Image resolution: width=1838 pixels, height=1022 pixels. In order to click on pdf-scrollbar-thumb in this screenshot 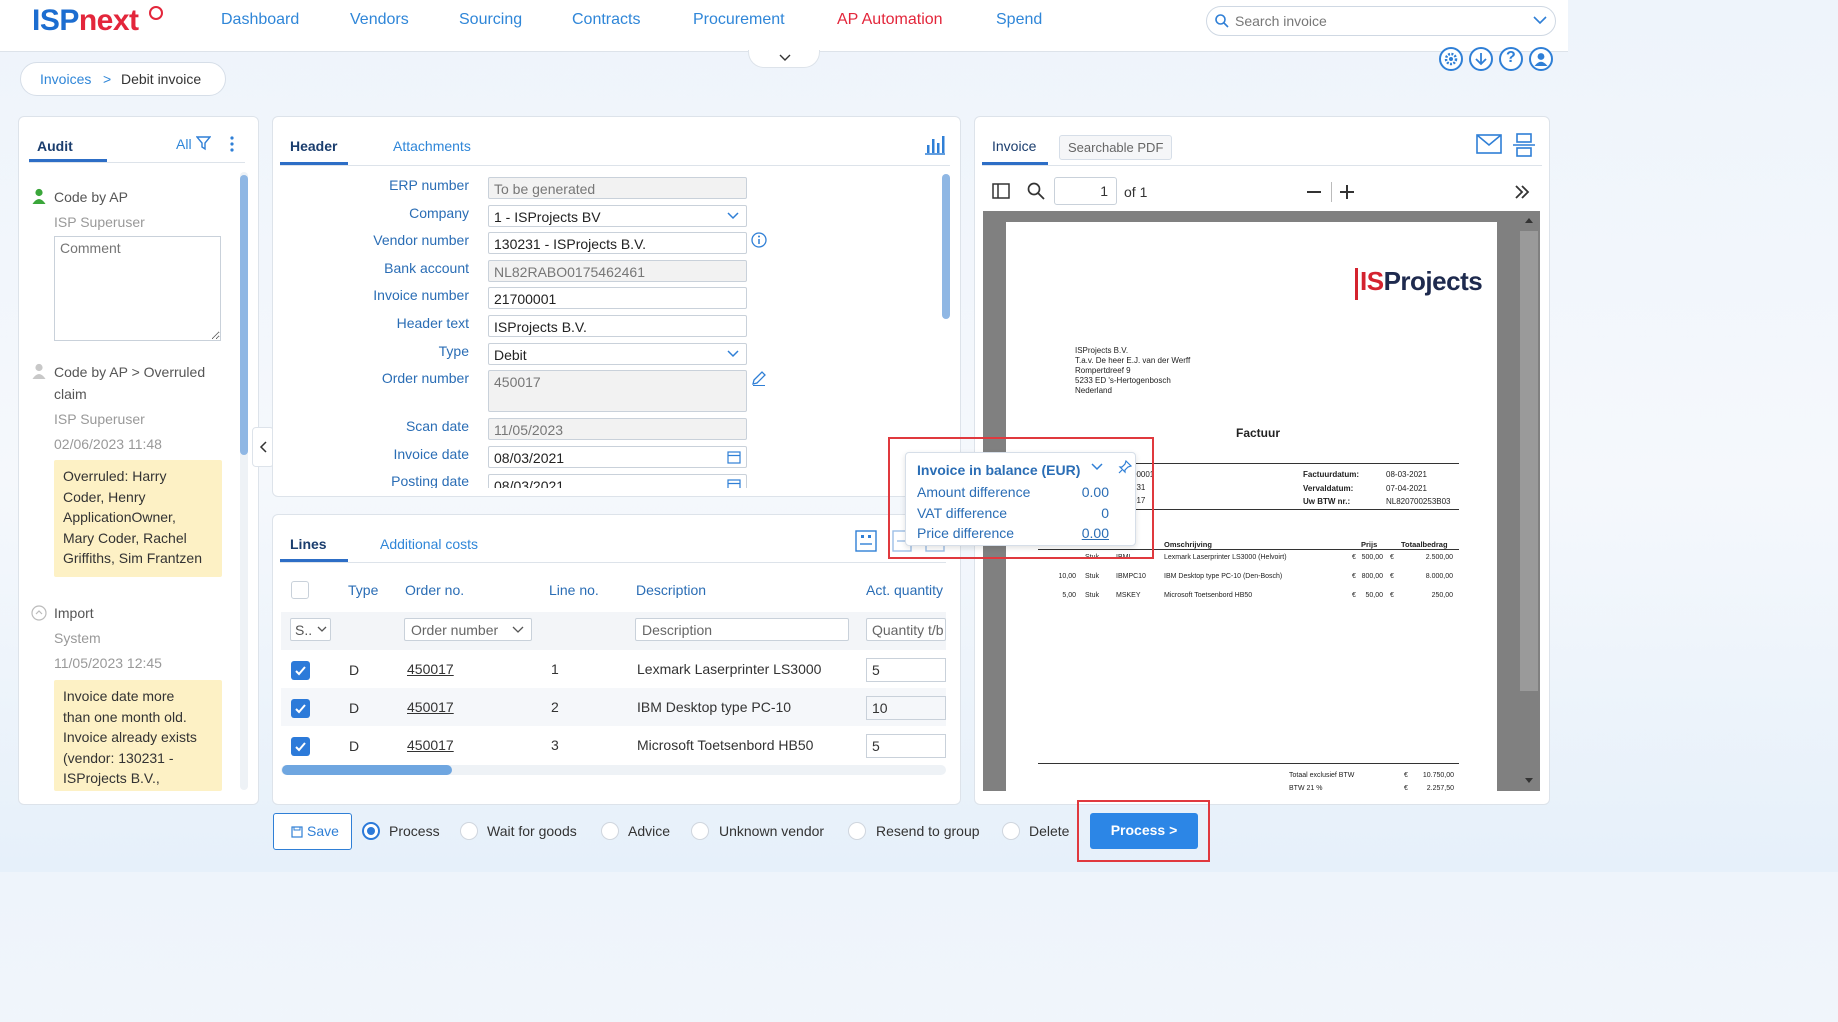, I will do `click(1529, 461)`.